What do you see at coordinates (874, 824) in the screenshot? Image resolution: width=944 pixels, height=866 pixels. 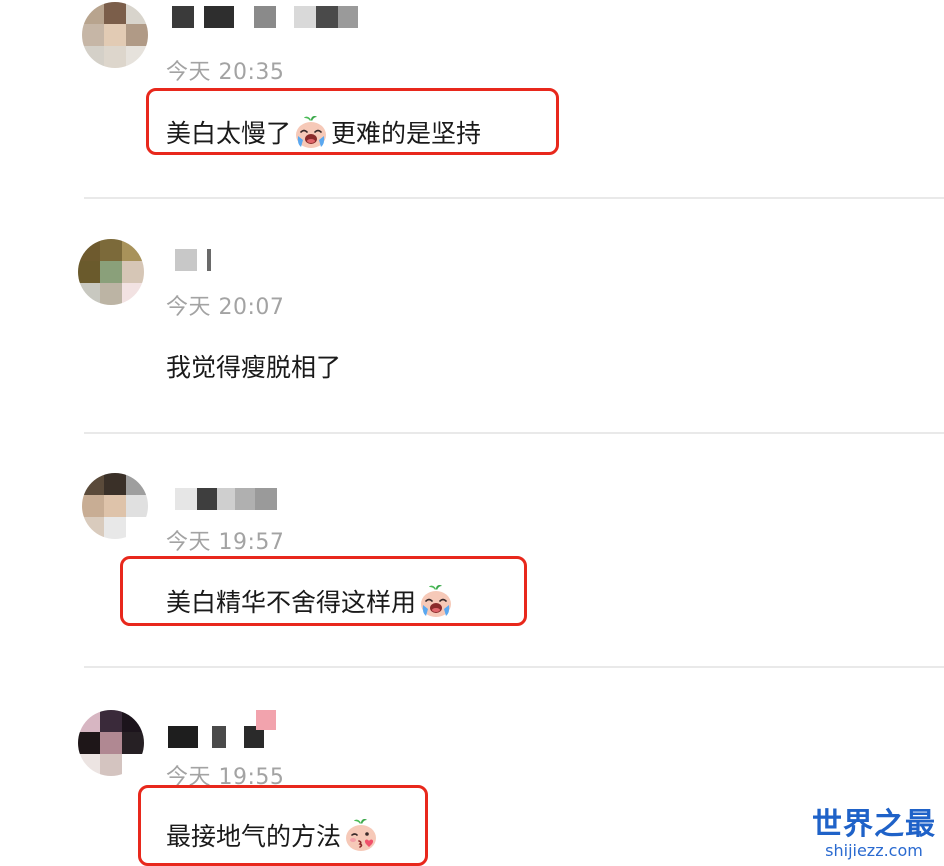 I see `watermark-title: 世界之最` at bounding box center [874, 824].